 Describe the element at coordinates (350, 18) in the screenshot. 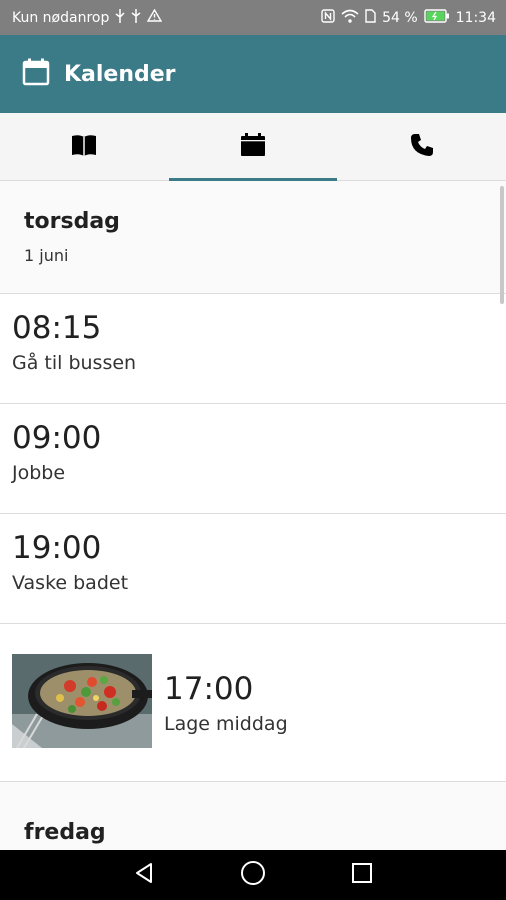

I see `wifi-icon` at that location.